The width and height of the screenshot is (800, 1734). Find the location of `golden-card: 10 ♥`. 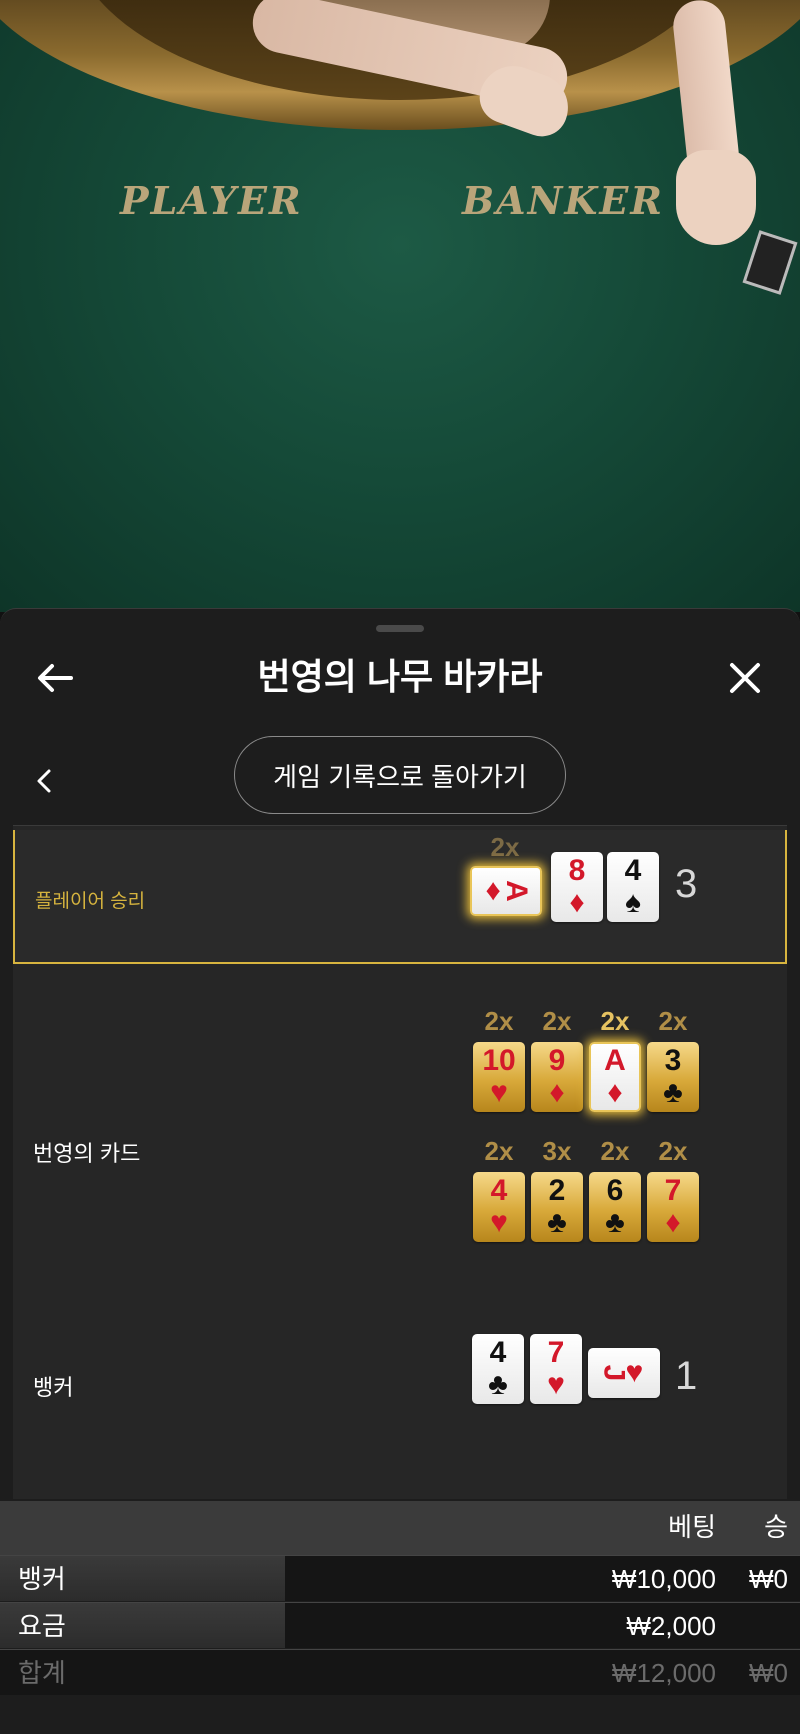

golden-card: 10 ♥ is located at coordinates (499, 1077).